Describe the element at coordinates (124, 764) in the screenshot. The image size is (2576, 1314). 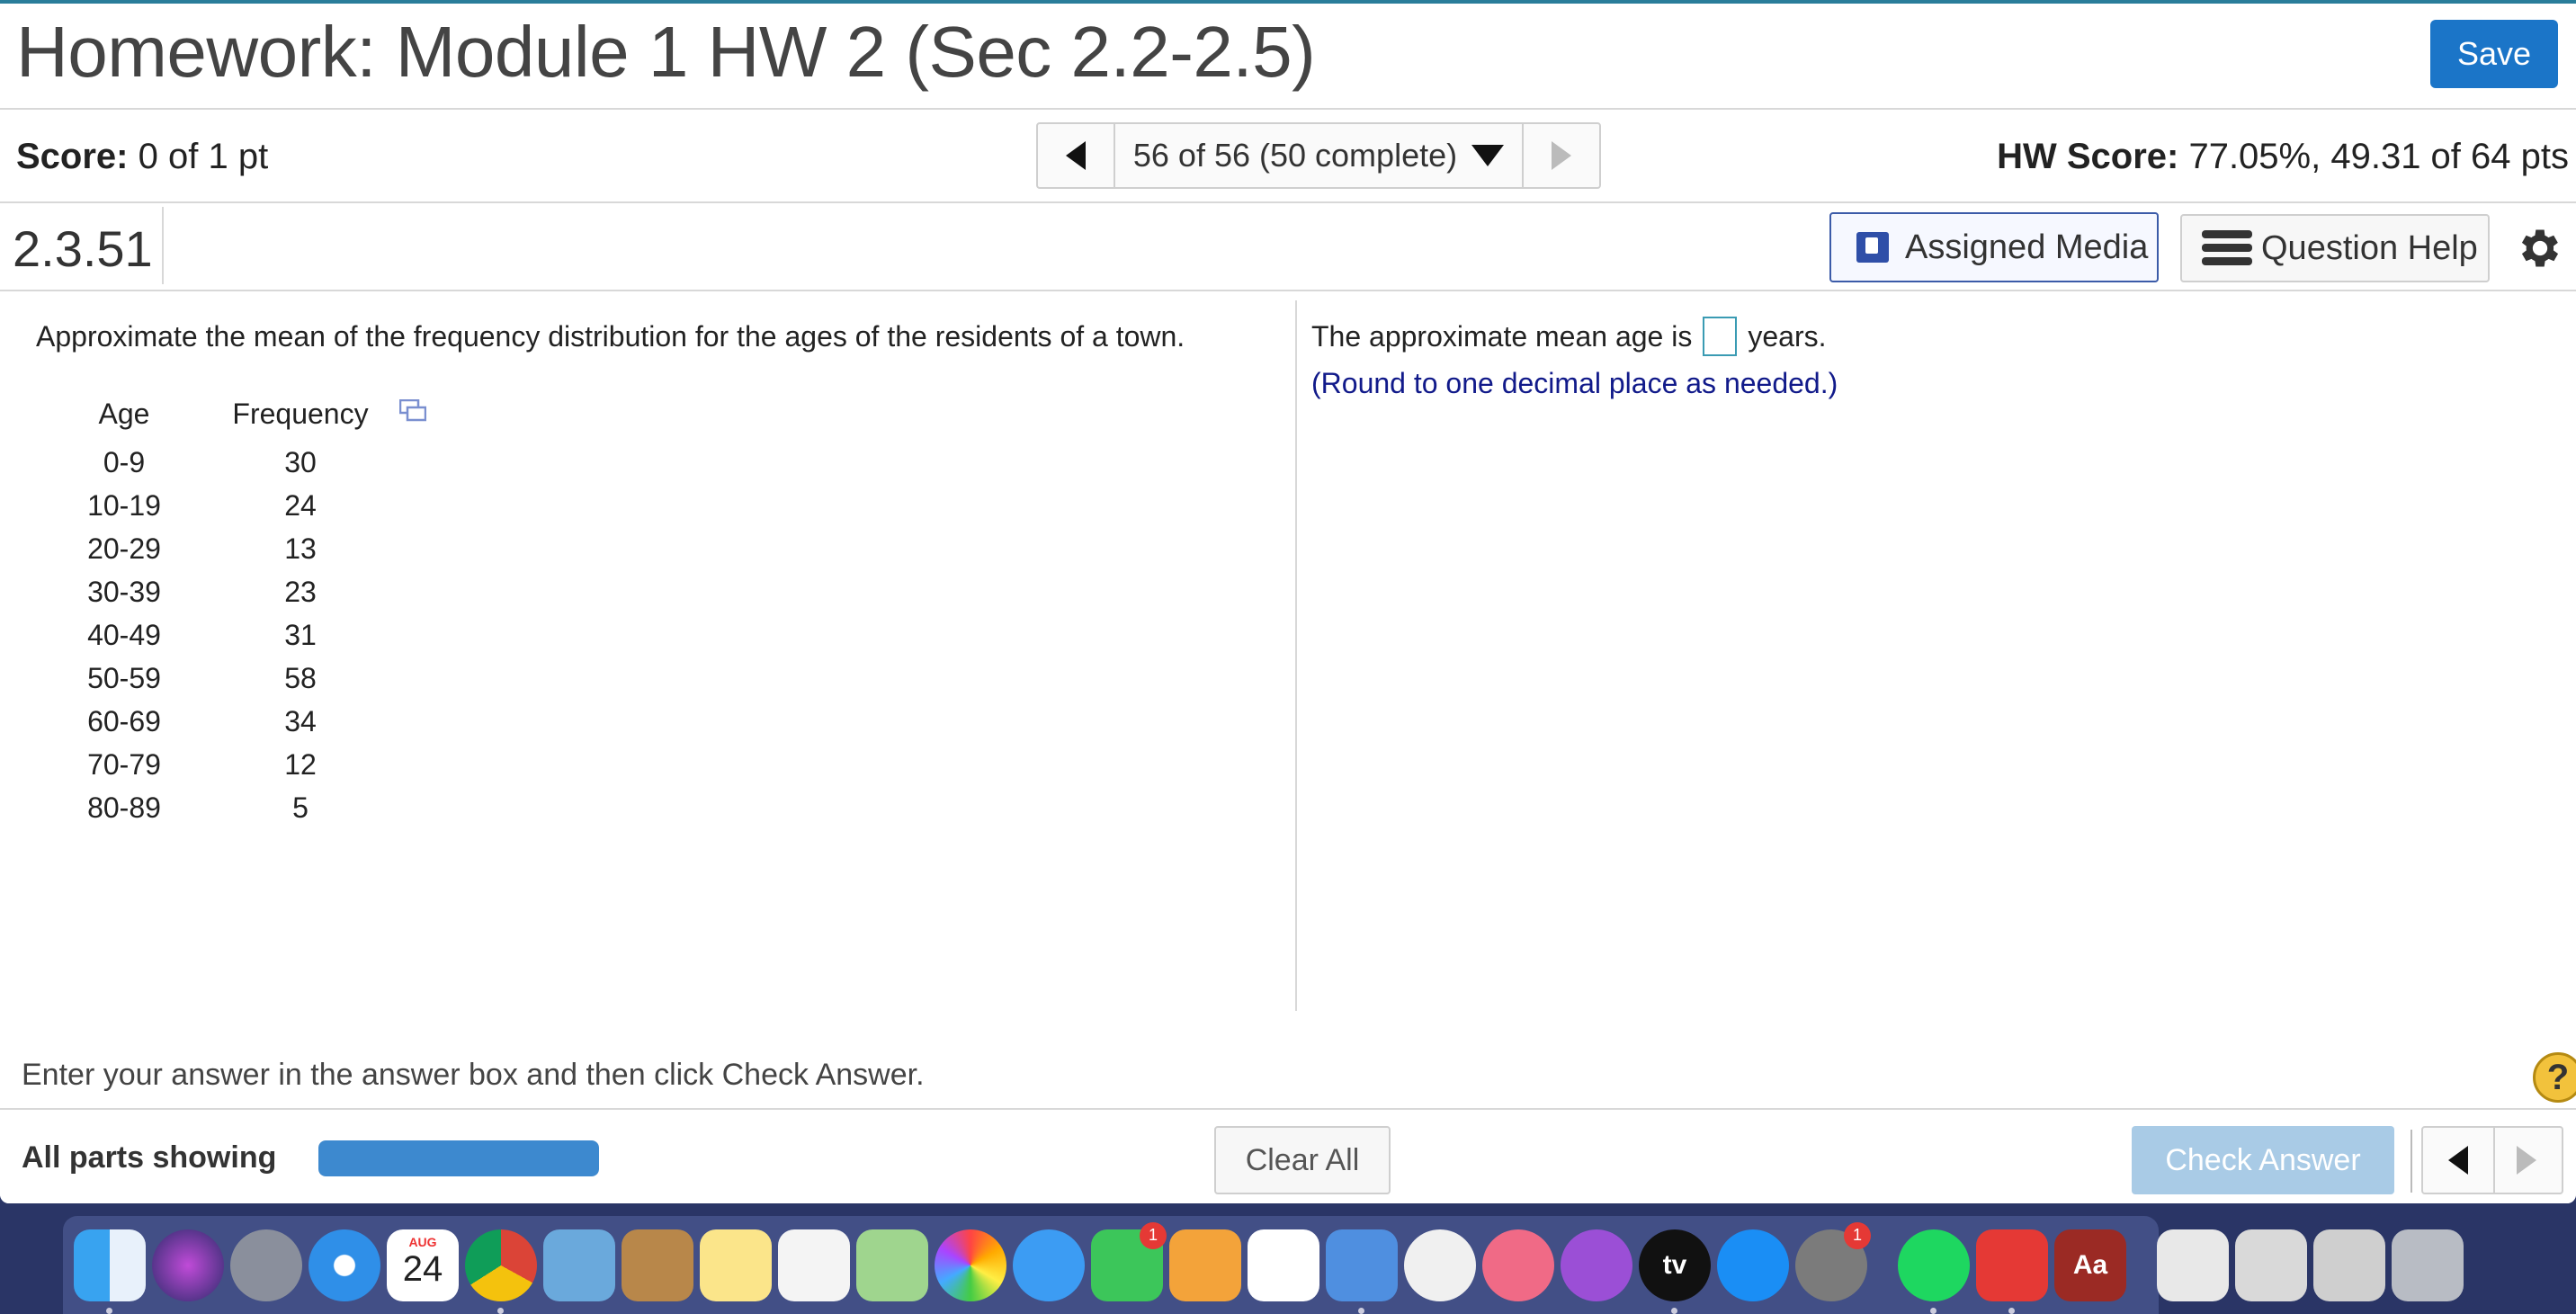
I see `age-cell: 70-79` at that location.